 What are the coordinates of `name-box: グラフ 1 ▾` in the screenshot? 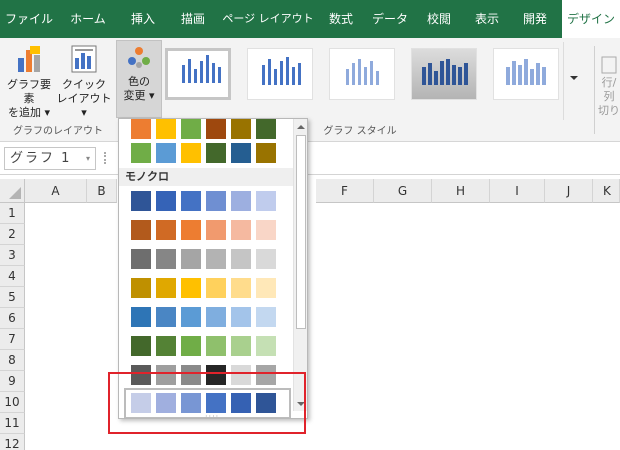 It's located at (50, 158).